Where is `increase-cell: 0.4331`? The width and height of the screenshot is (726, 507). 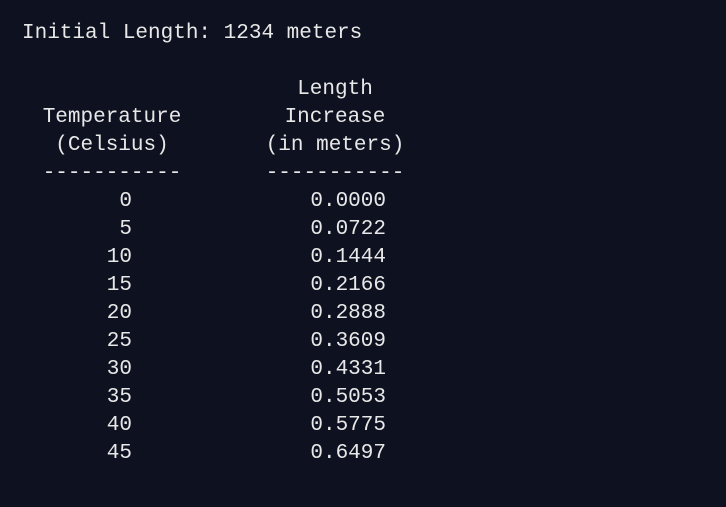 increase-cell: 0.4331 is located at coordinates (348, 369).